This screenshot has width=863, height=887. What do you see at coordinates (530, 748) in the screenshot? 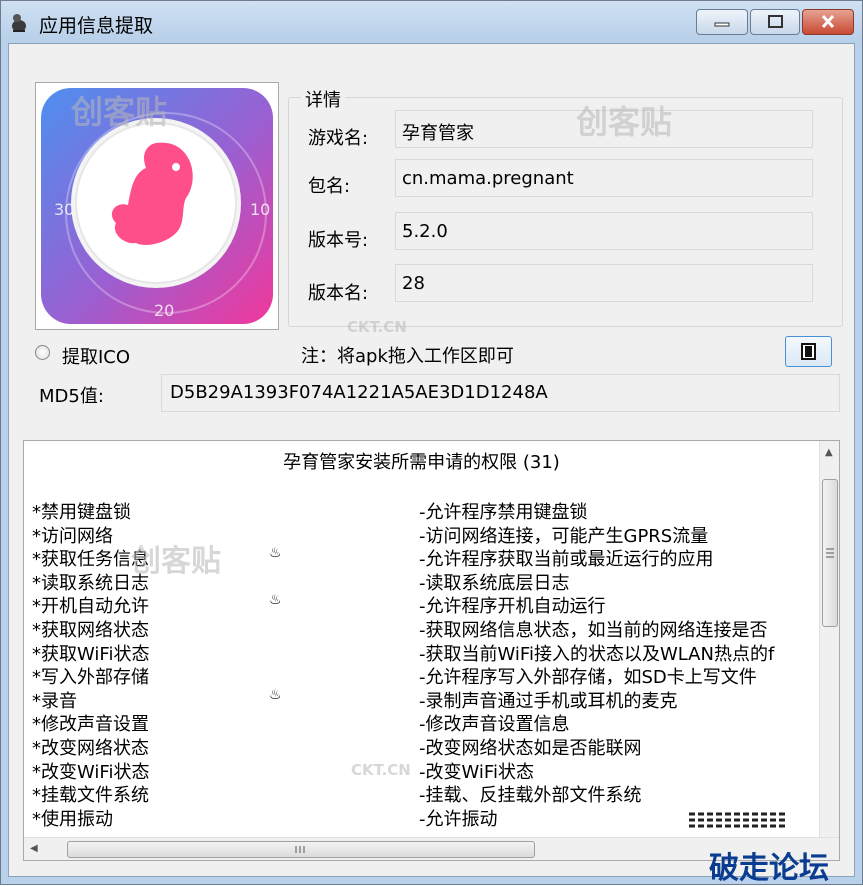
I see `permission-description: -改变网络状态如是否能联网` at bounding box center [530, 748].